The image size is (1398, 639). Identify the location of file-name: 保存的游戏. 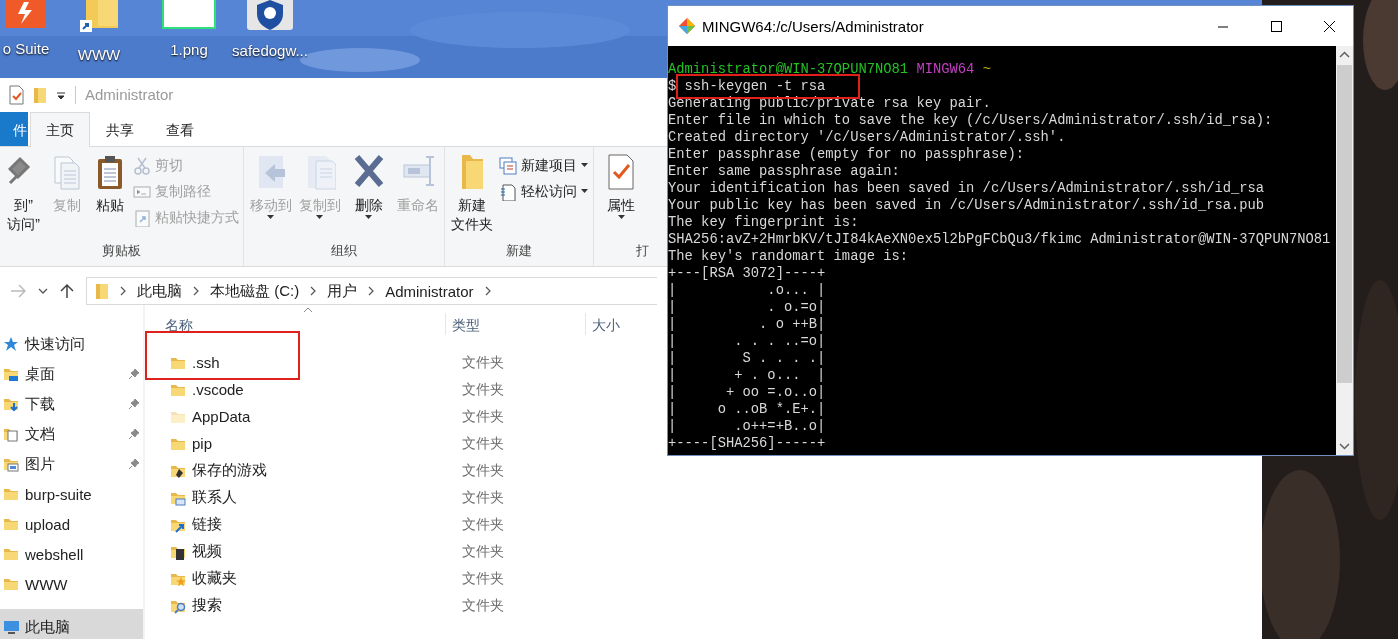
(303, 470).